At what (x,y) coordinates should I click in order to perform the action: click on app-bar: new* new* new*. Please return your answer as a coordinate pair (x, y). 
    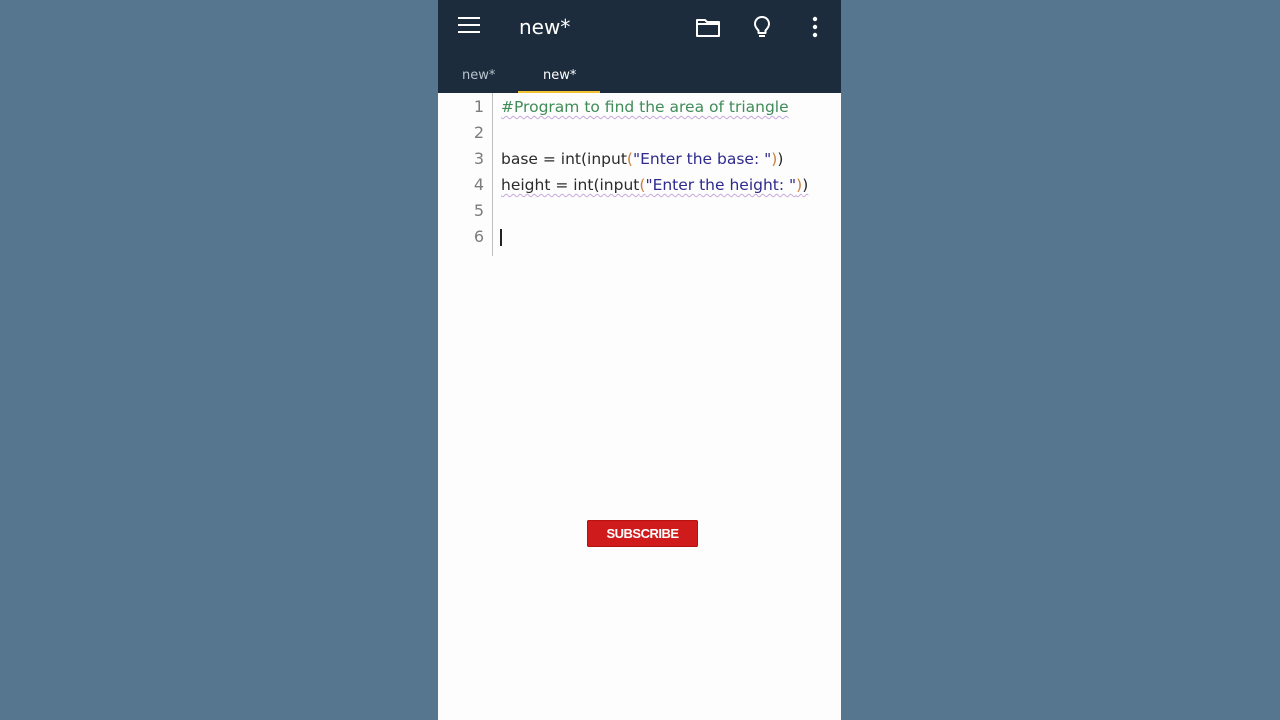
    Looking at the image, I should click on (639, 46).